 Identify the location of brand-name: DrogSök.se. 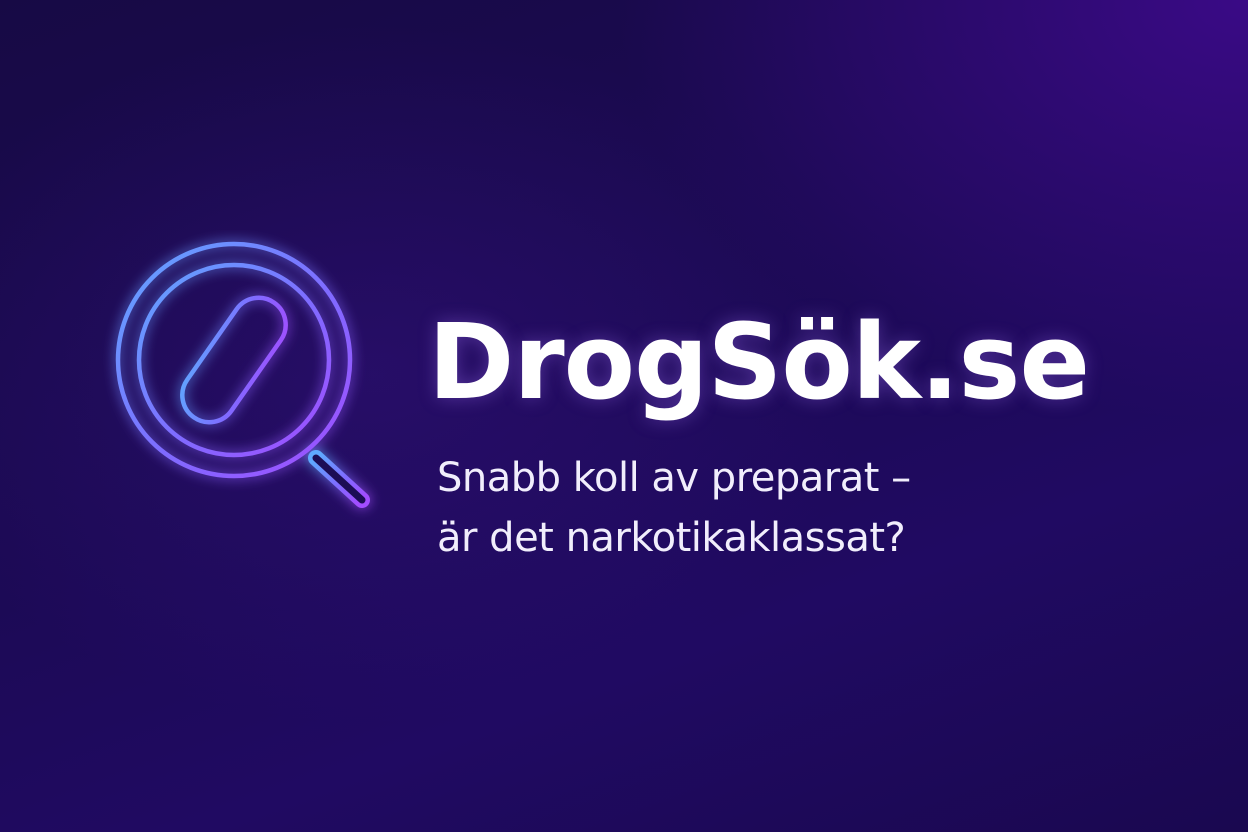
(759, 362).